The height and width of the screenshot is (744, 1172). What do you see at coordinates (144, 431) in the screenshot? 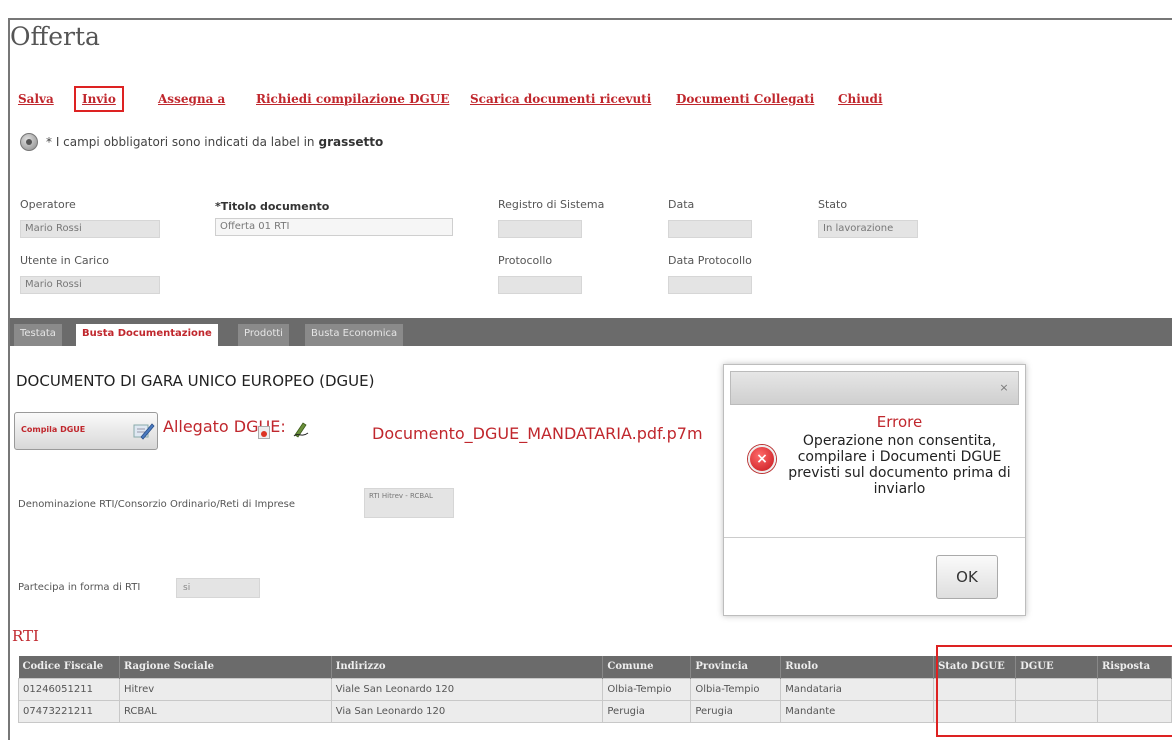
I see `edit-pen-icon` at bounding box center [144, 431].